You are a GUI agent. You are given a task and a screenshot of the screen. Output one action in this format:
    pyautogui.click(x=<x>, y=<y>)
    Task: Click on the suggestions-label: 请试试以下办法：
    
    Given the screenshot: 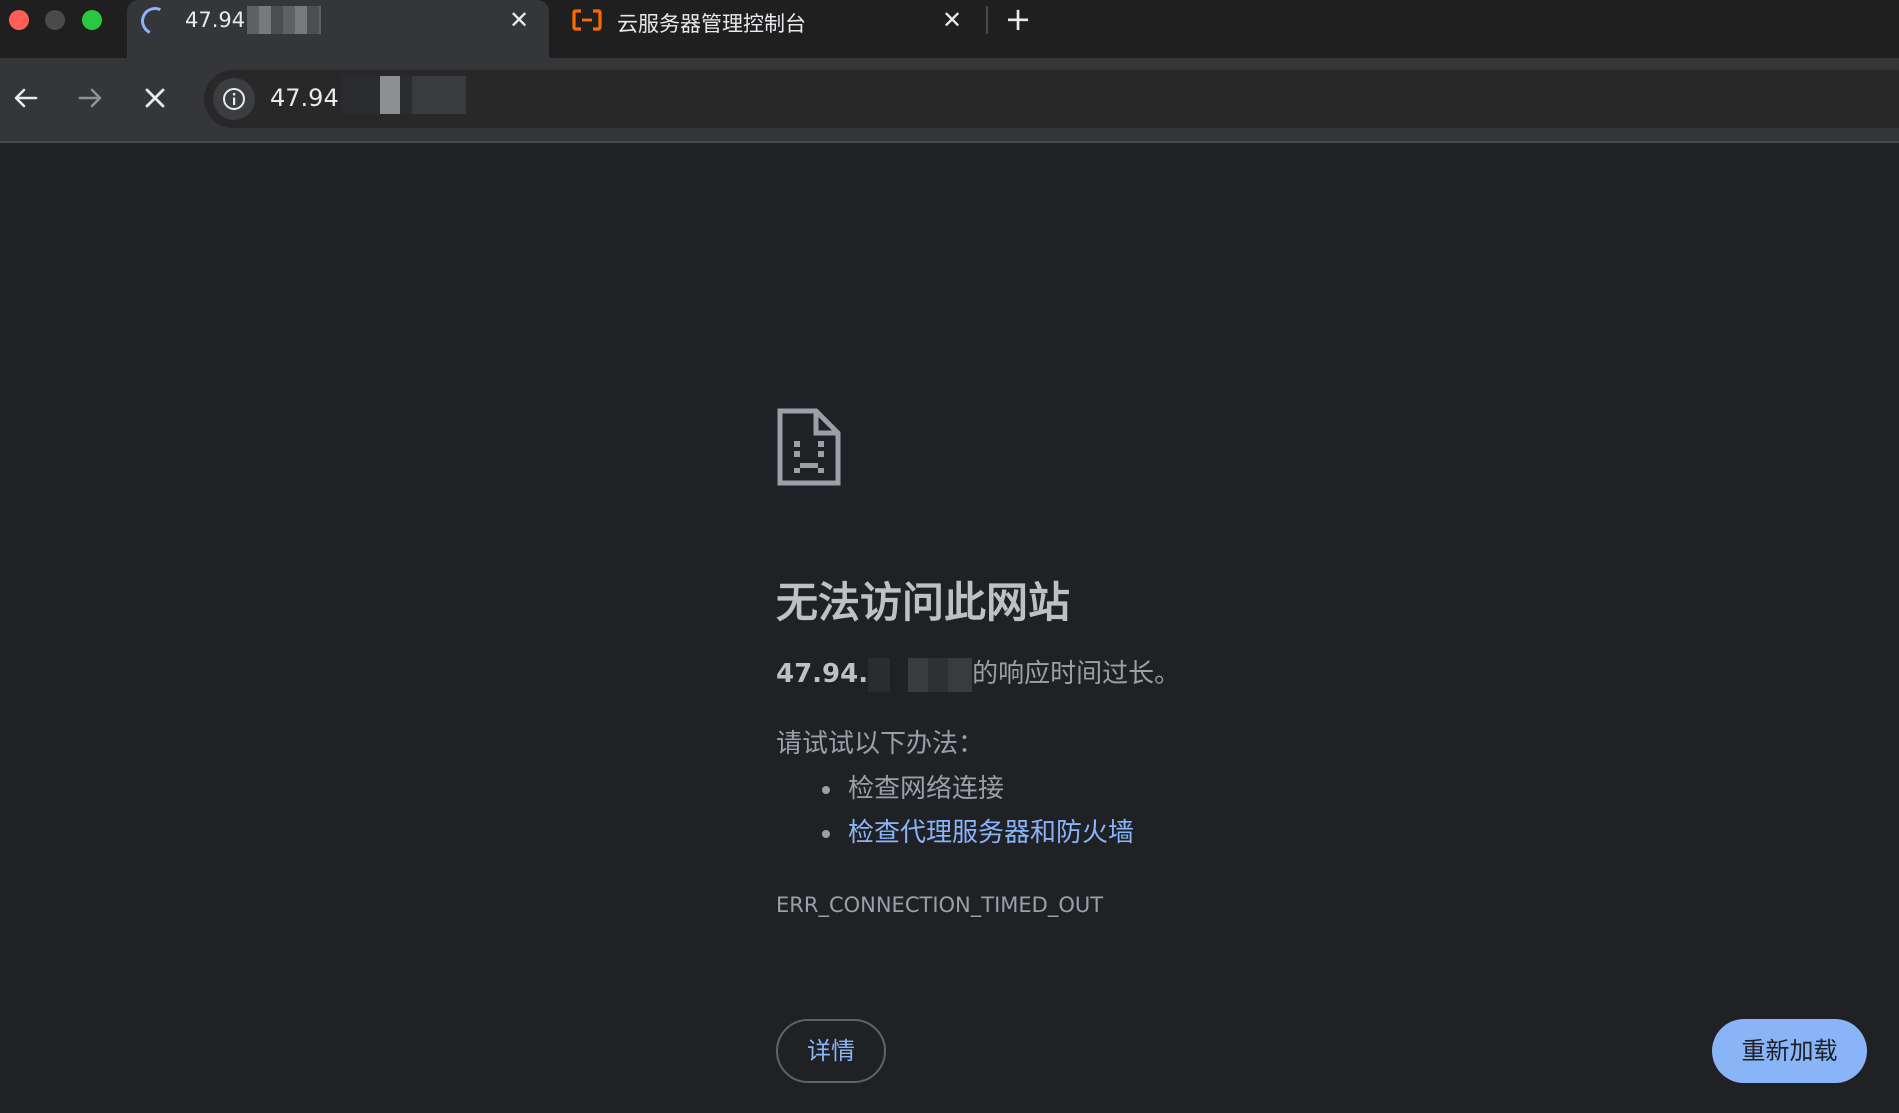 What is the action you would take?
    pyautogui.click(x=880, y=744)
    